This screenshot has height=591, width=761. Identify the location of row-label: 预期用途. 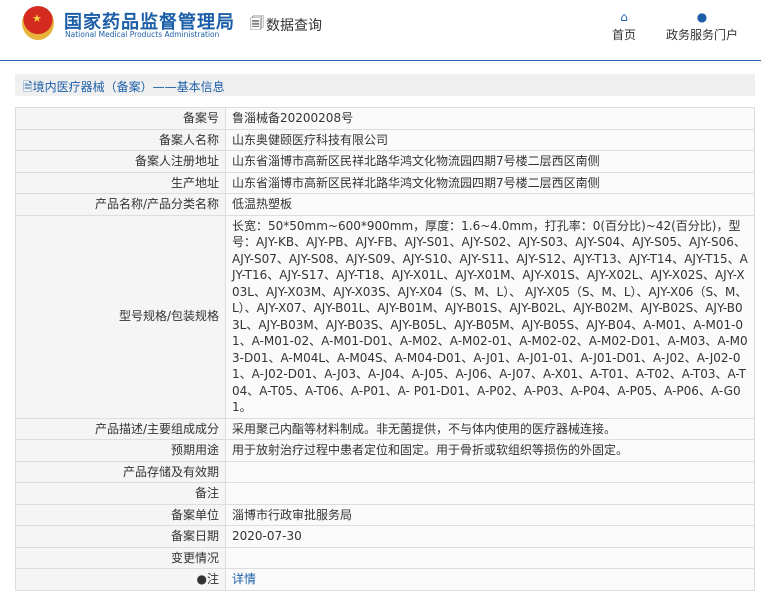
(120, 450).